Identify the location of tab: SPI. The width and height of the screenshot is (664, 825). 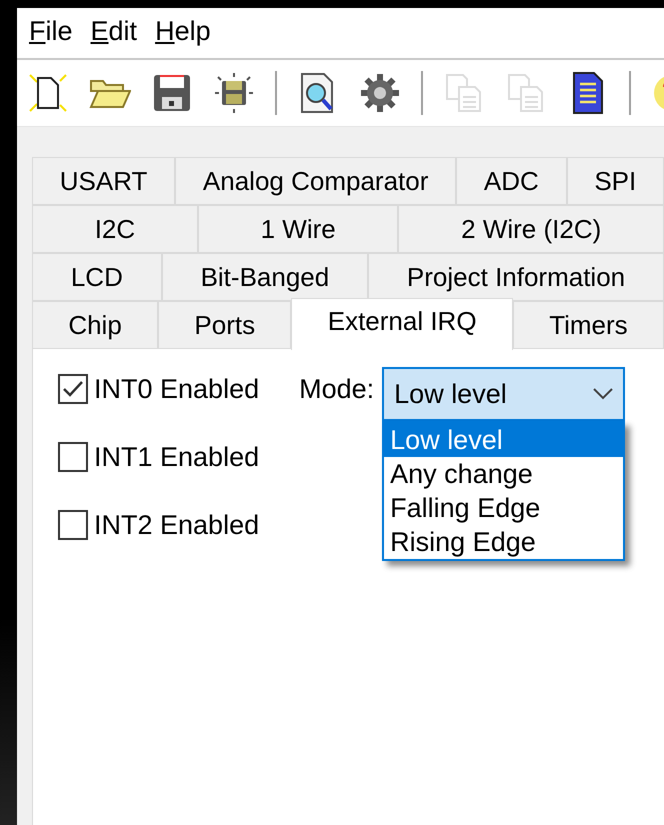
(615, 181).